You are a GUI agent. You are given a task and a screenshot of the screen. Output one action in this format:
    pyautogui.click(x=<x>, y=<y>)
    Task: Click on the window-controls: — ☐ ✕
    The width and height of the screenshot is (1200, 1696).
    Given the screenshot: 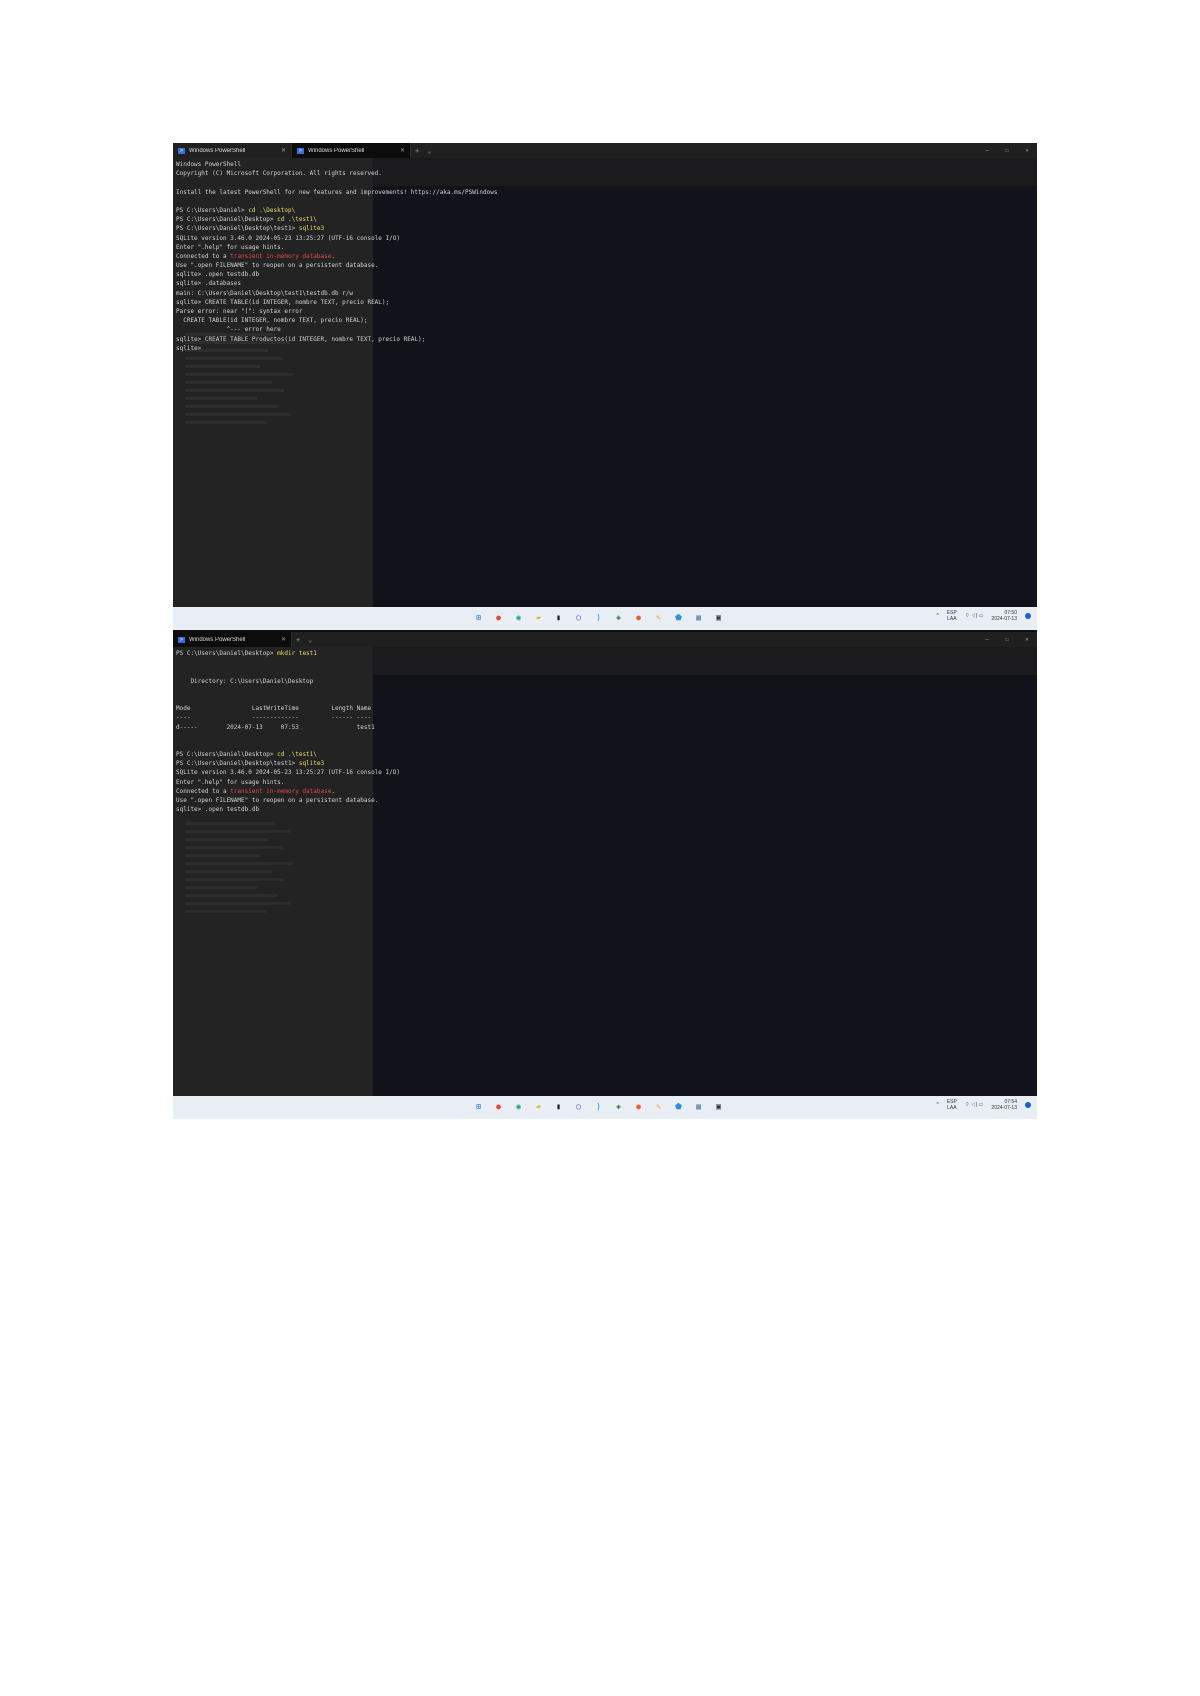 What is the action you would take?
    pyautogui.click(x=1007, y=639)
    